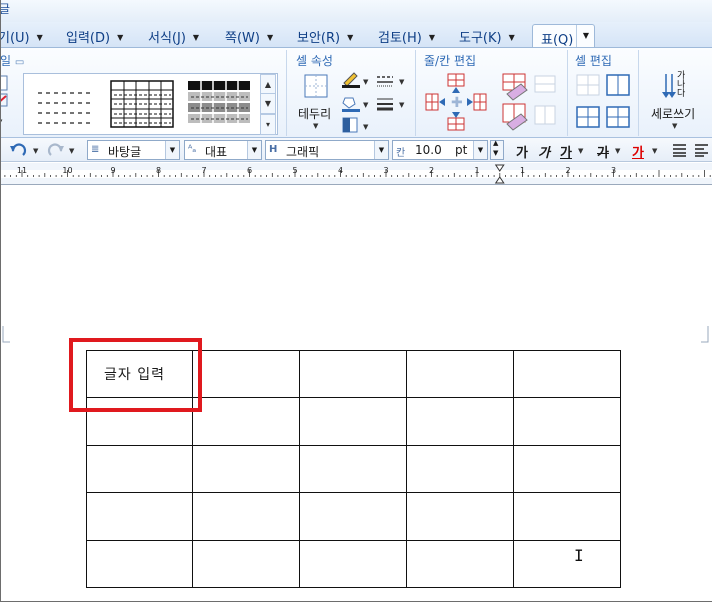 This screenshot has width=712, height=602. What do you see at coordinates (268, 84) in the screenshot?
I see `gallery-scroll-up: ▲` at bounding box center [268, 84].